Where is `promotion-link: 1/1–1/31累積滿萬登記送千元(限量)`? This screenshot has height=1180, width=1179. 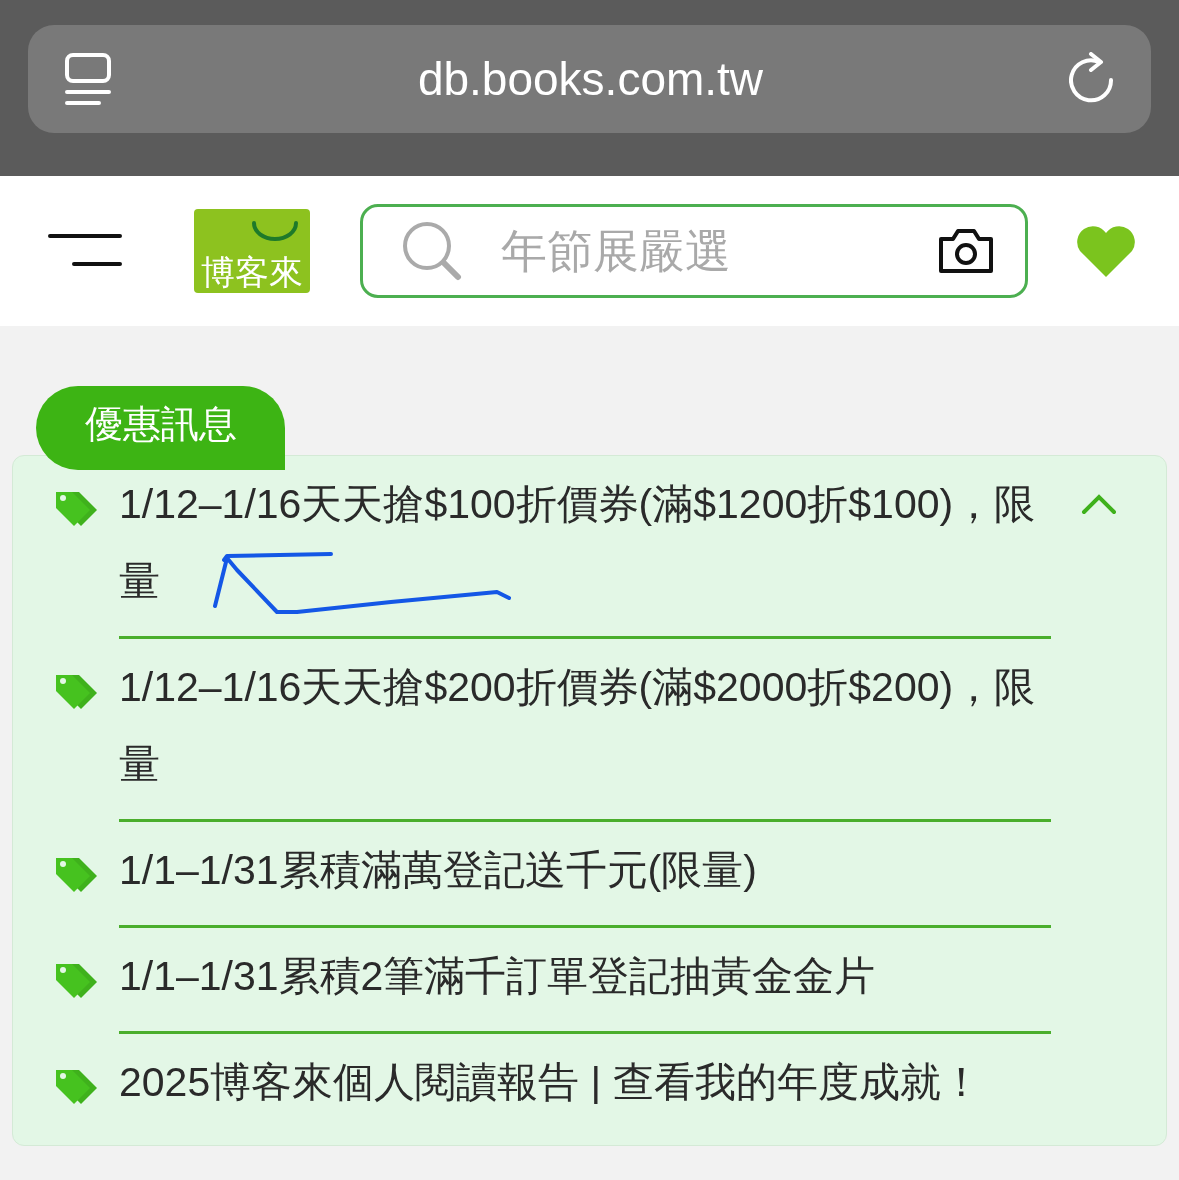
promotion-link: 1/1–1/31累積滿萬登記送千元(限量) is located at coordinates (585, 870).